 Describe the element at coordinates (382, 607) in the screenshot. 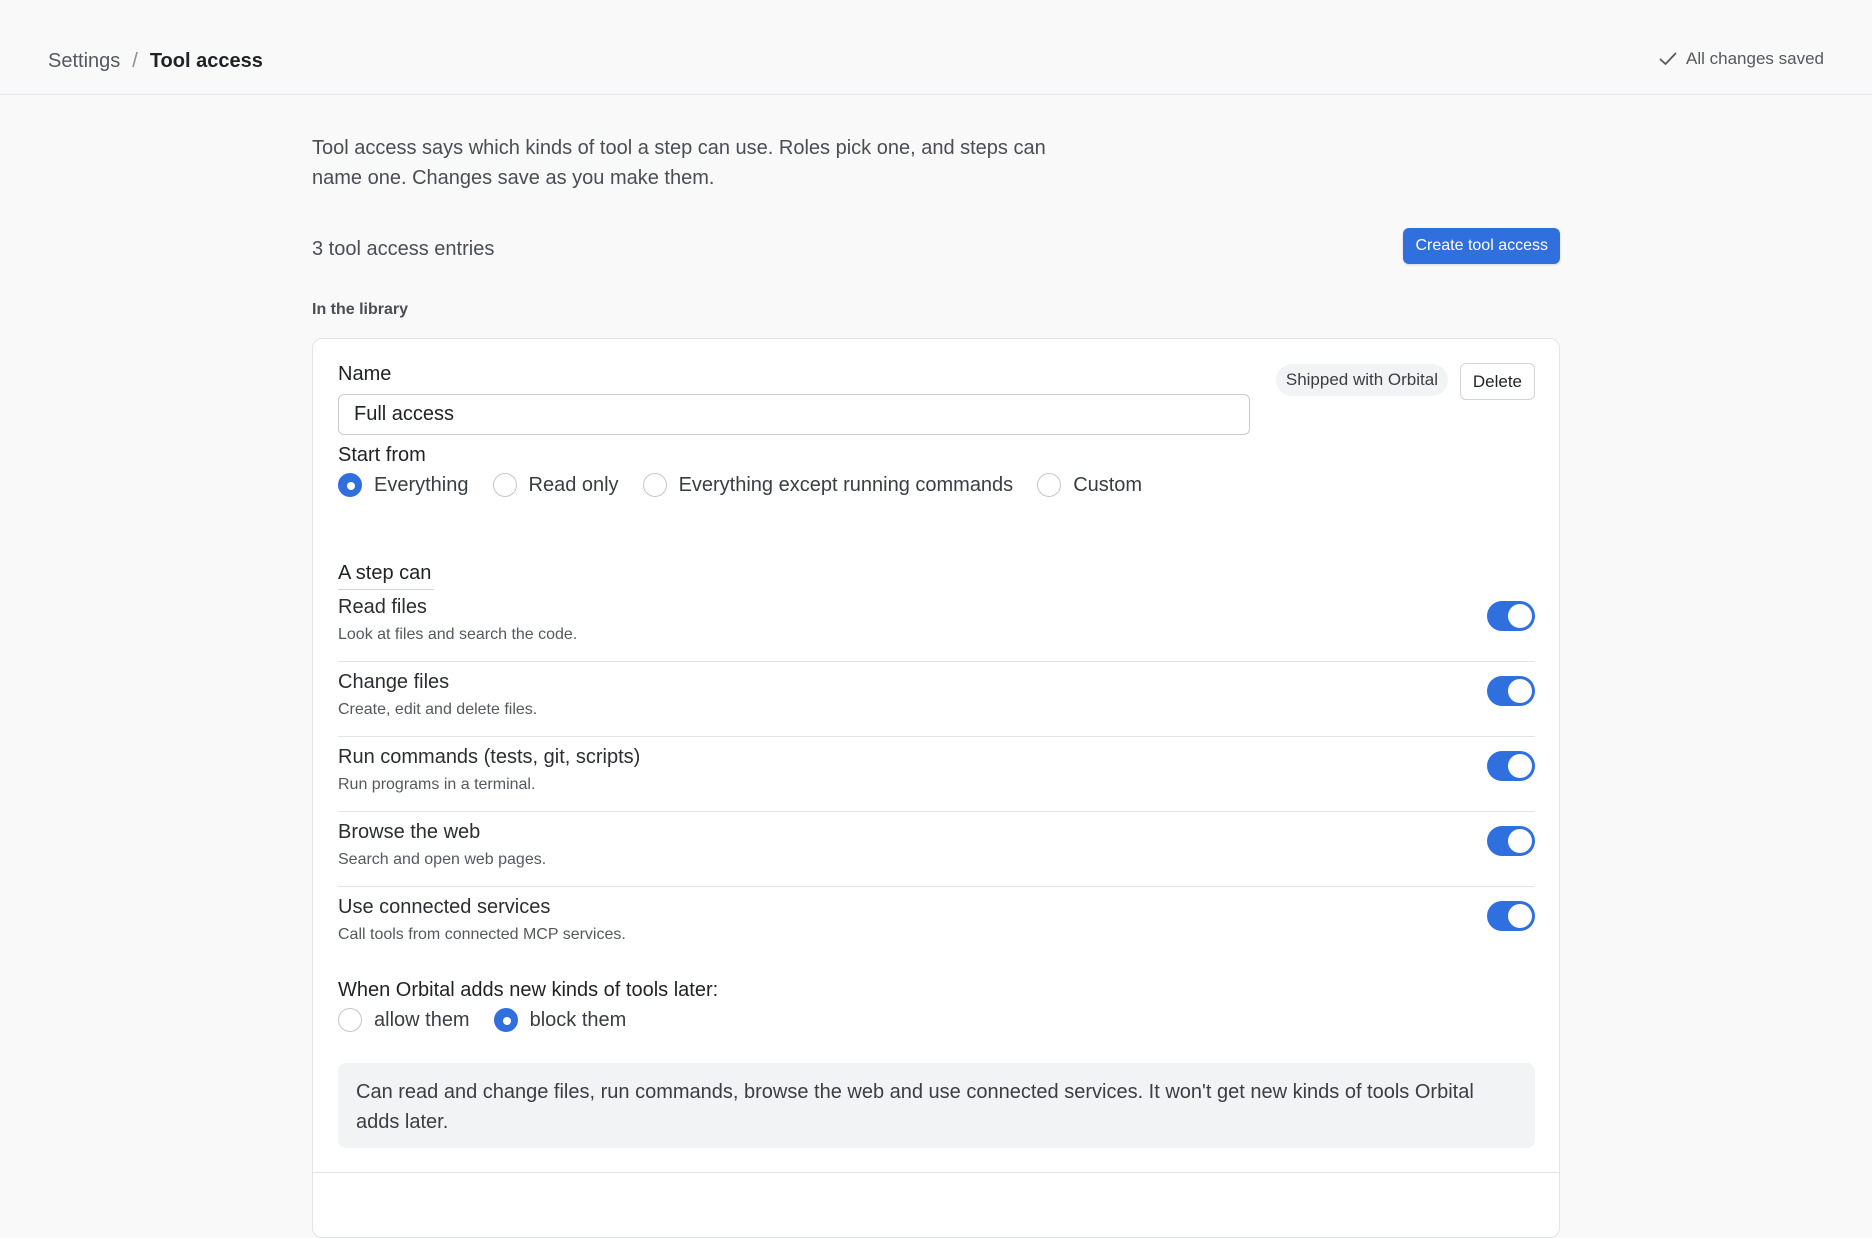

I see `permission-title: Read files` at that location.